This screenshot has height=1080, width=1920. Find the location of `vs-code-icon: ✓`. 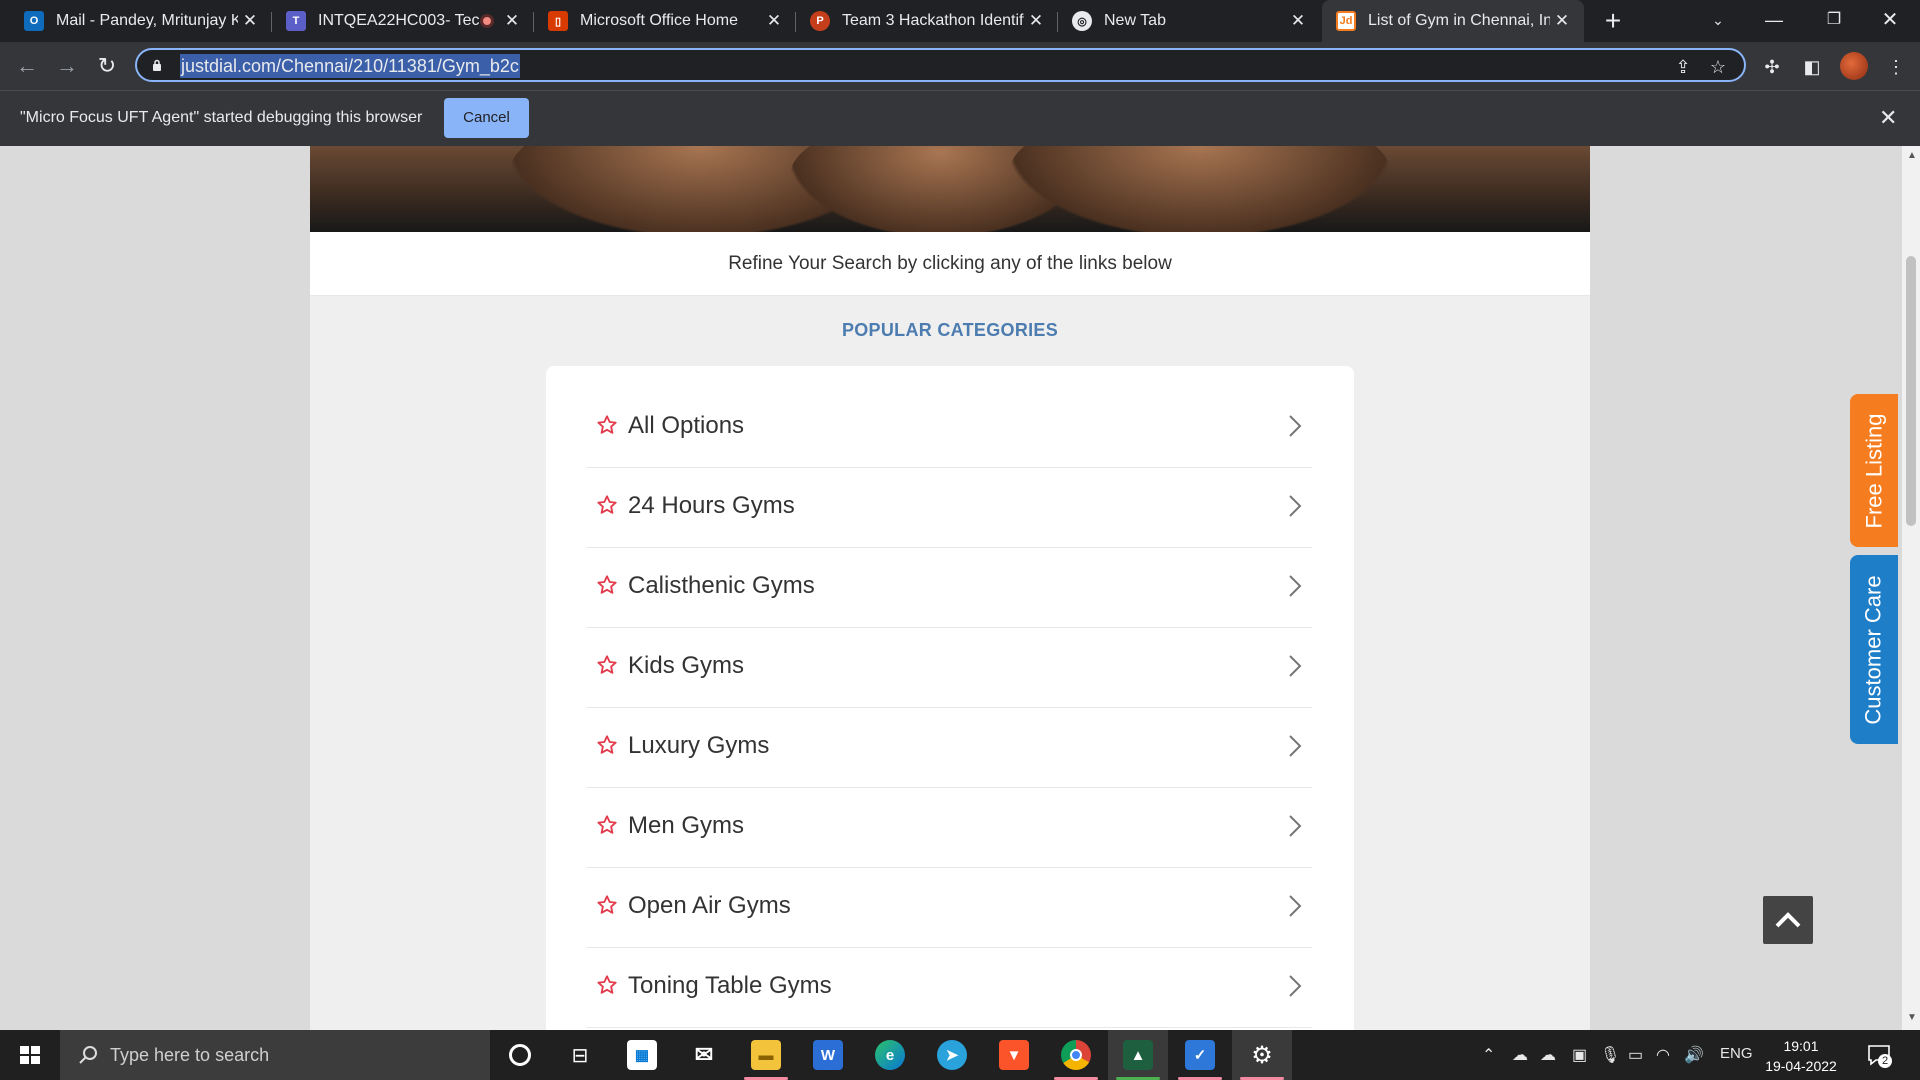

vs-code-icon: ✓ is located at coordinates (1200, 1055).